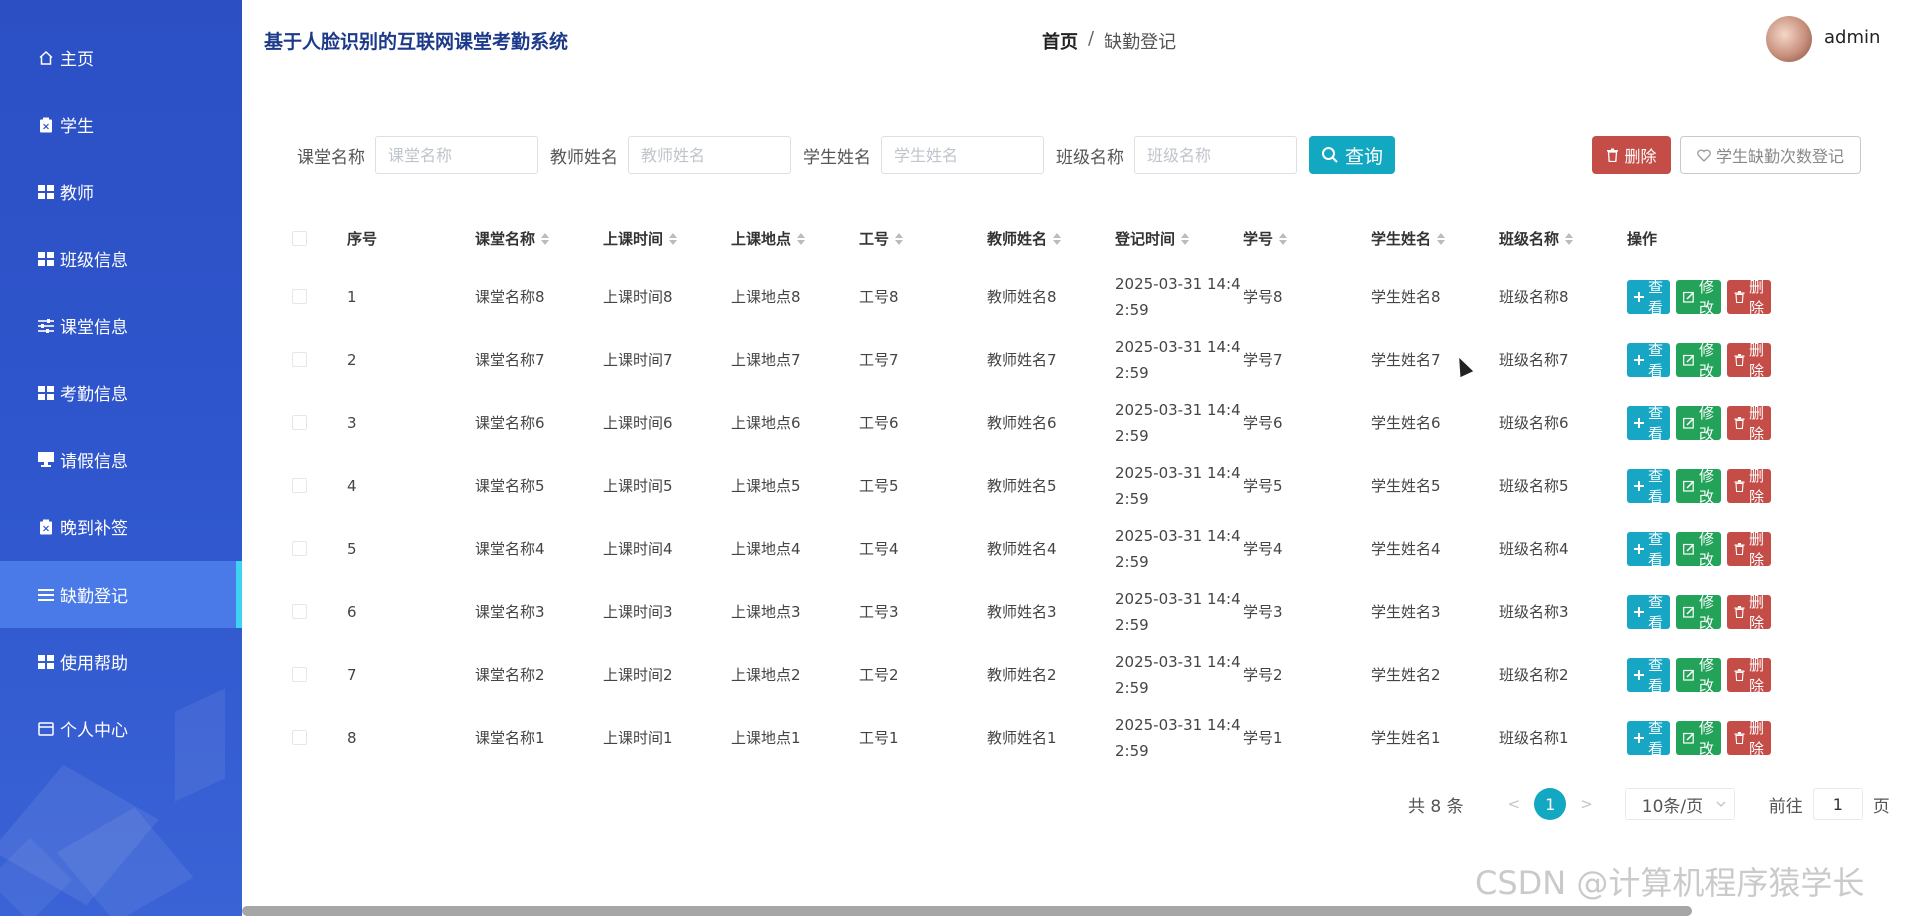 Image resolution: width=1920 pixels, height=916 pixels. I want to click on col-class-name-cell: 班级名称1, so click(1534, 737).